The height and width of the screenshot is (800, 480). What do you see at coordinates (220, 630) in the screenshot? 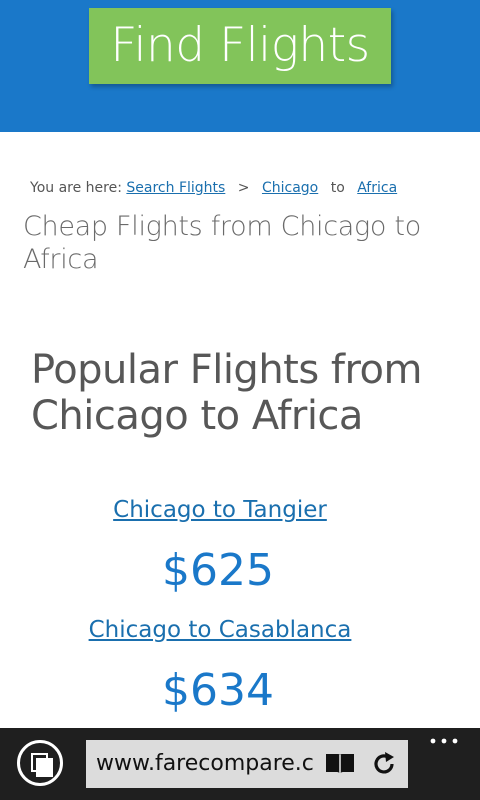
I see `flight-route-link-casablanca: Chicago to Casablanca` at bounding box center [220, 630].